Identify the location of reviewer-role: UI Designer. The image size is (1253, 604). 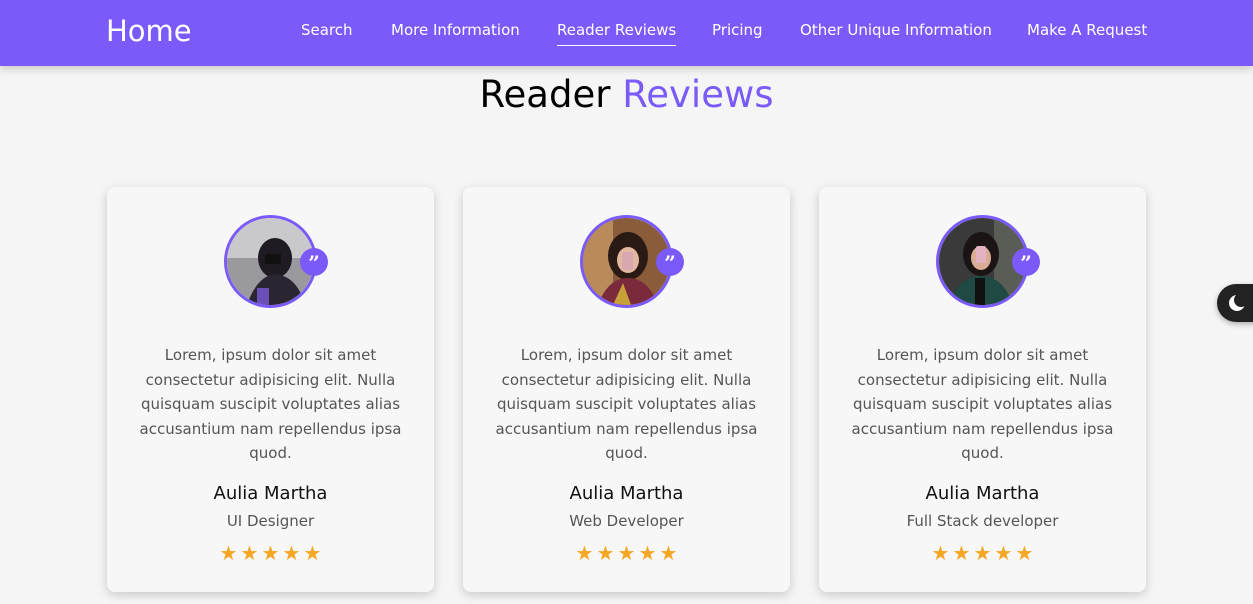
(270, 521).